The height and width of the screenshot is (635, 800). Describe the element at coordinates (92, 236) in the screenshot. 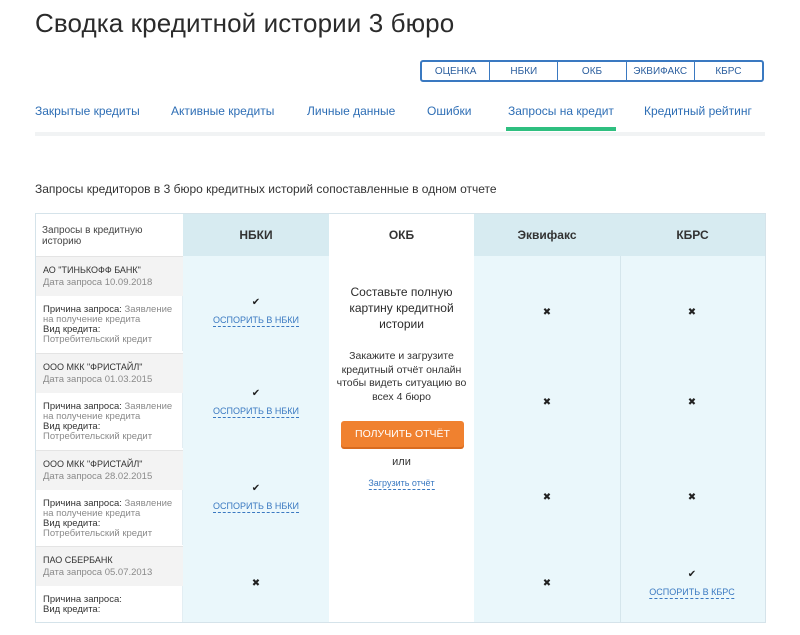

I see `corner-header-label: Запросы в кредитную историю` at that location.